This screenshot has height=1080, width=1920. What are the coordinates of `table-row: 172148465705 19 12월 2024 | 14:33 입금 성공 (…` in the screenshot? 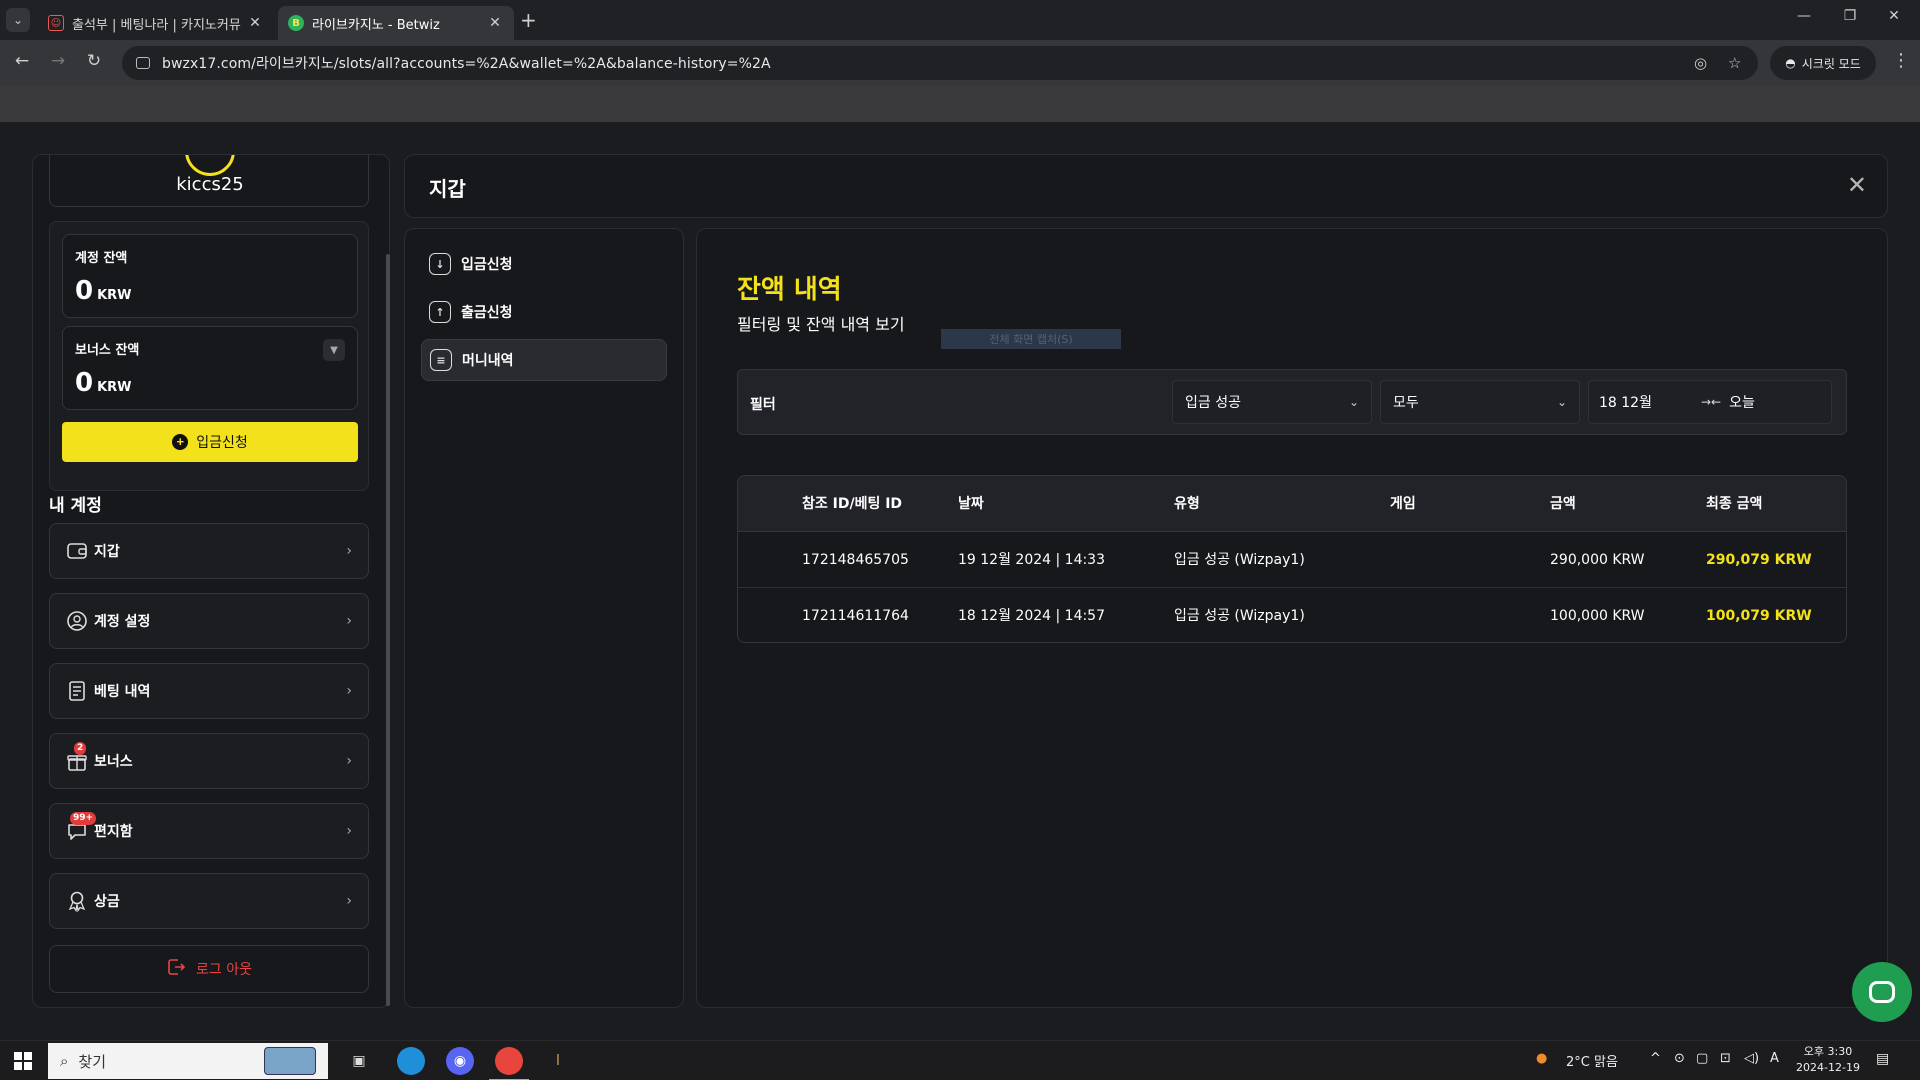 It's located at (1292, 560).